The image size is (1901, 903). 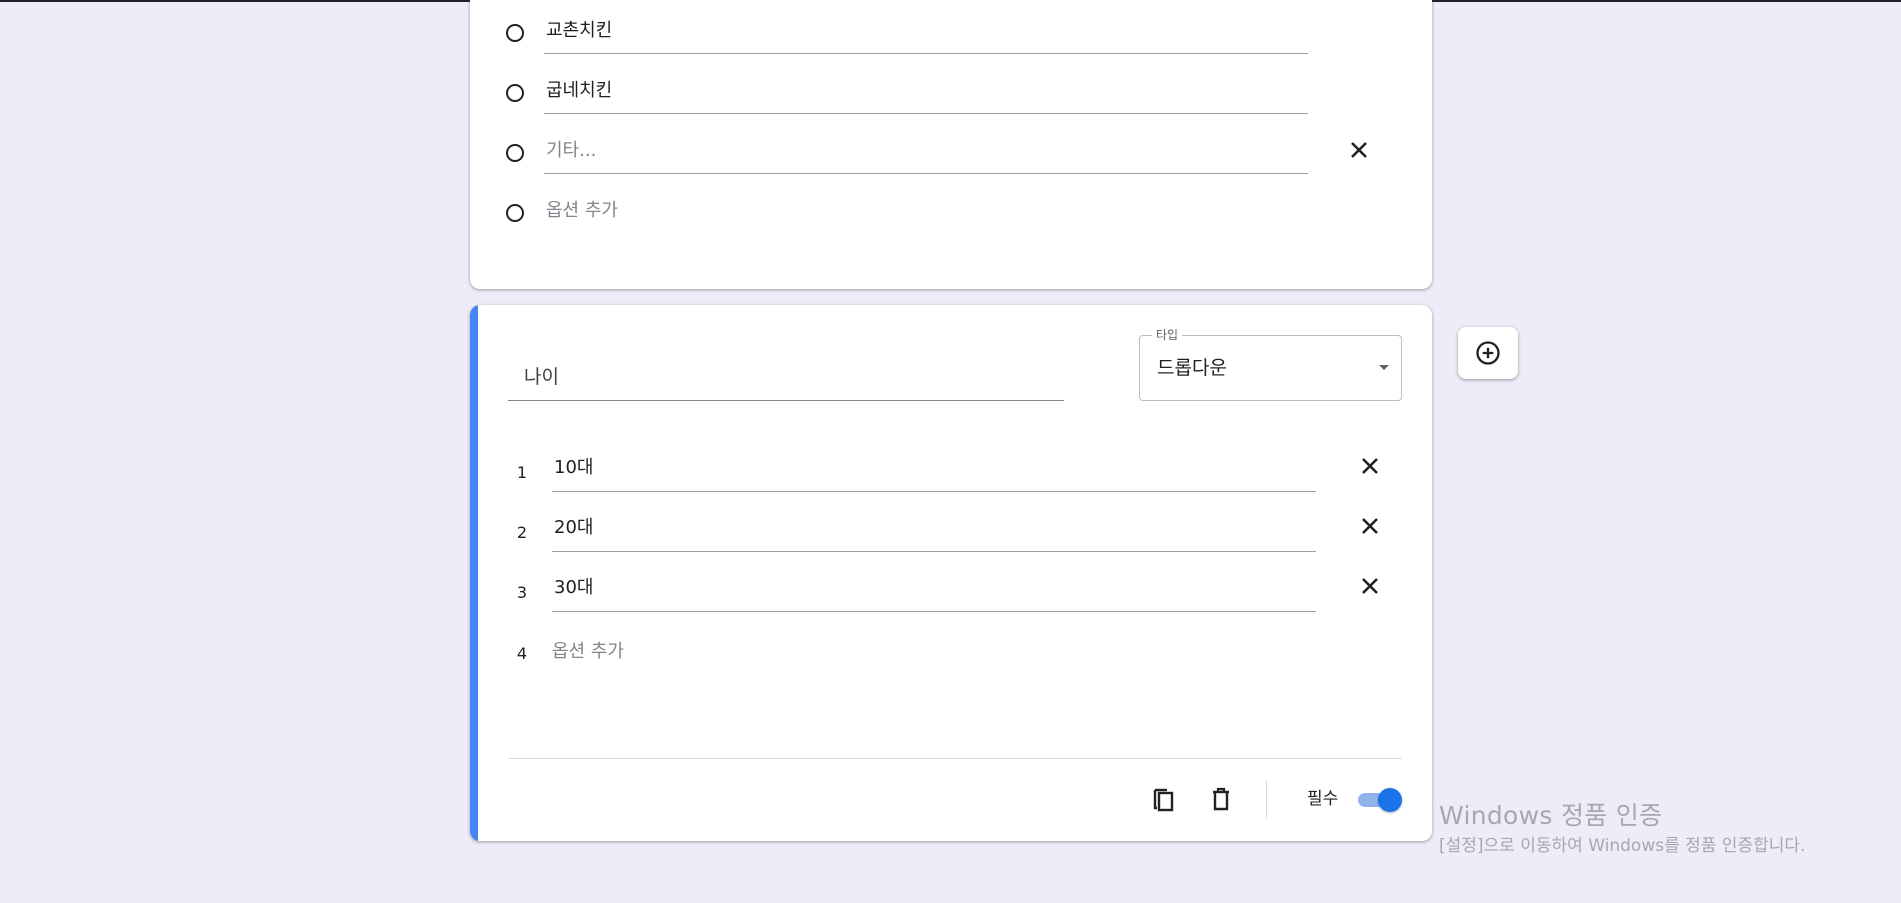 What do you see at coordinates (522, 653) in the screenshot?
I see `option-number: 4` at bounding box center [522, 653].